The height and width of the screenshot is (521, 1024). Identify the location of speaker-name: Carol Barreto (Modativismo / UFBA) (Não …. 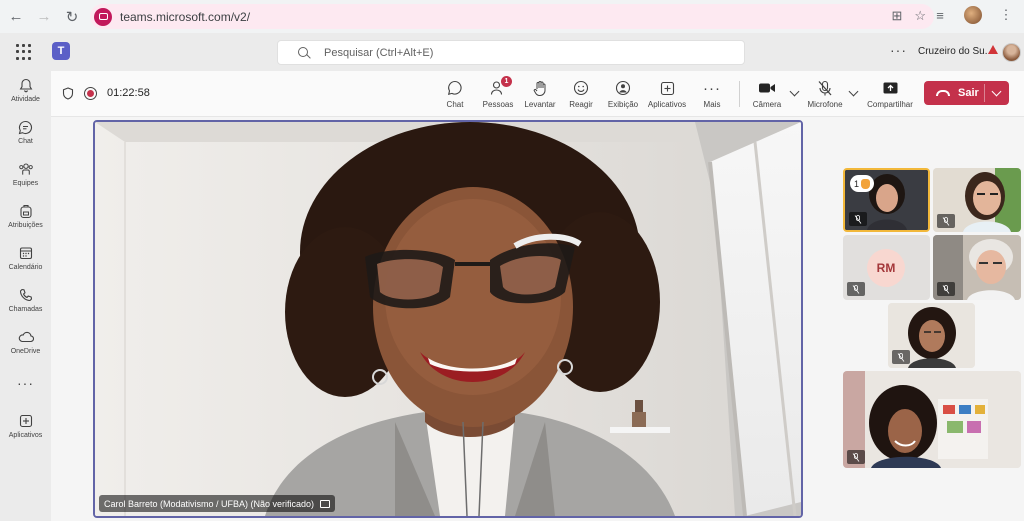
(209, 503).